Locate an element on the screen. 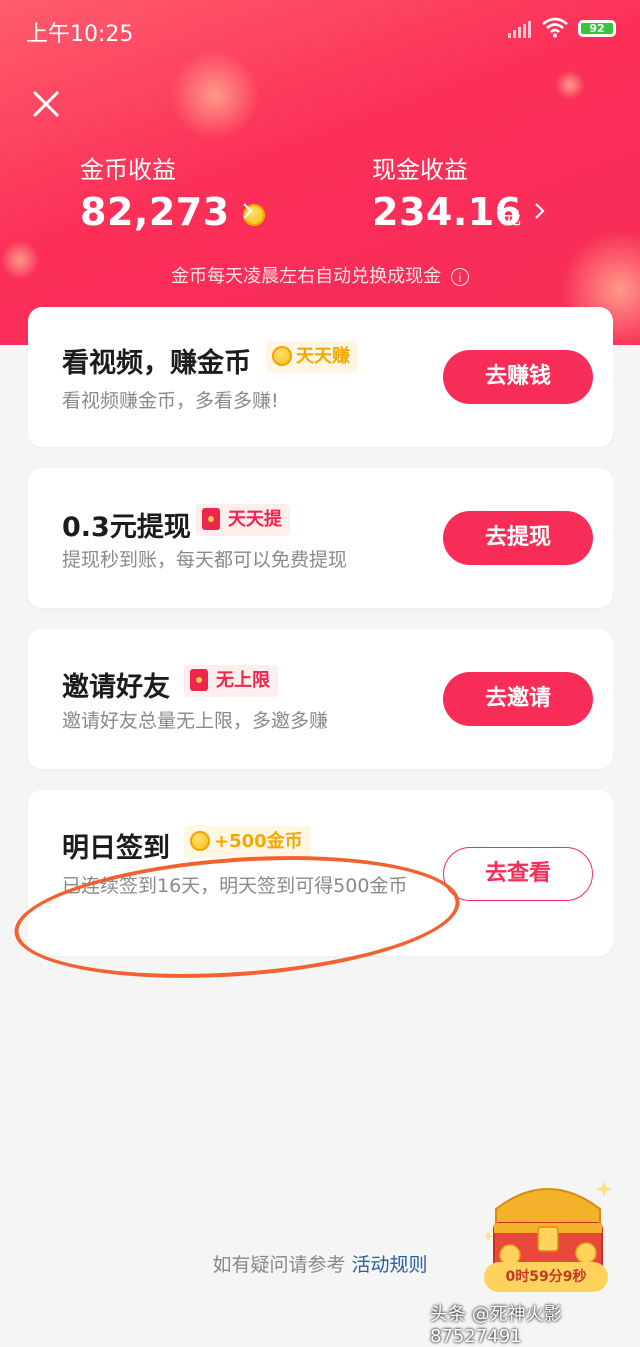 The height and width of the screenshot is (1347, 640). battery-level: 92 is located at coordinates (597, 28).